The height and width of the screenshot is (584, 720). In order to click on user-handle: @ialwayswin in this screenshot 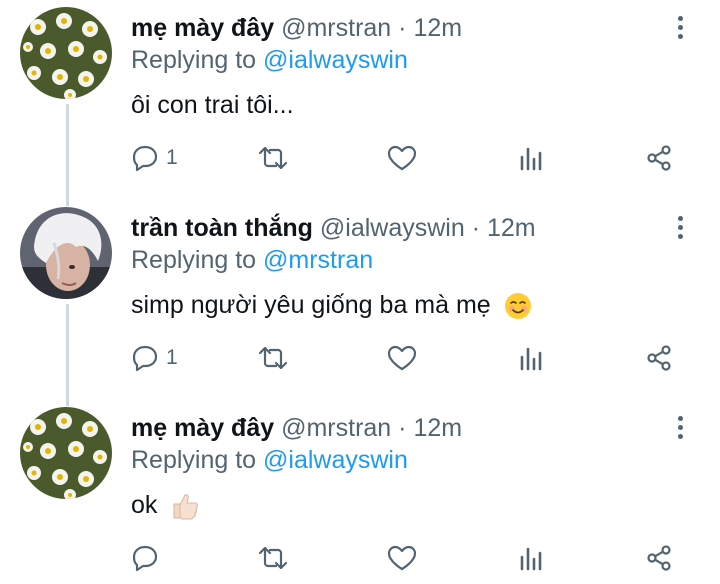, I will do `click(392, 228)`.